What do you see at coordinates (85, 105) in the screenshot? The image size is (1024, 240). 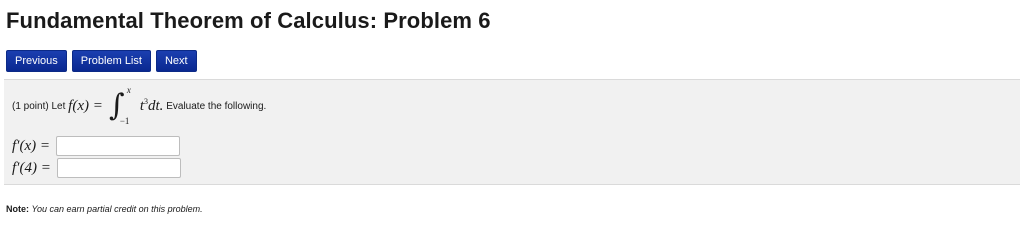 I see `function-definition: f(x) =` at bounding box center [85, 105].